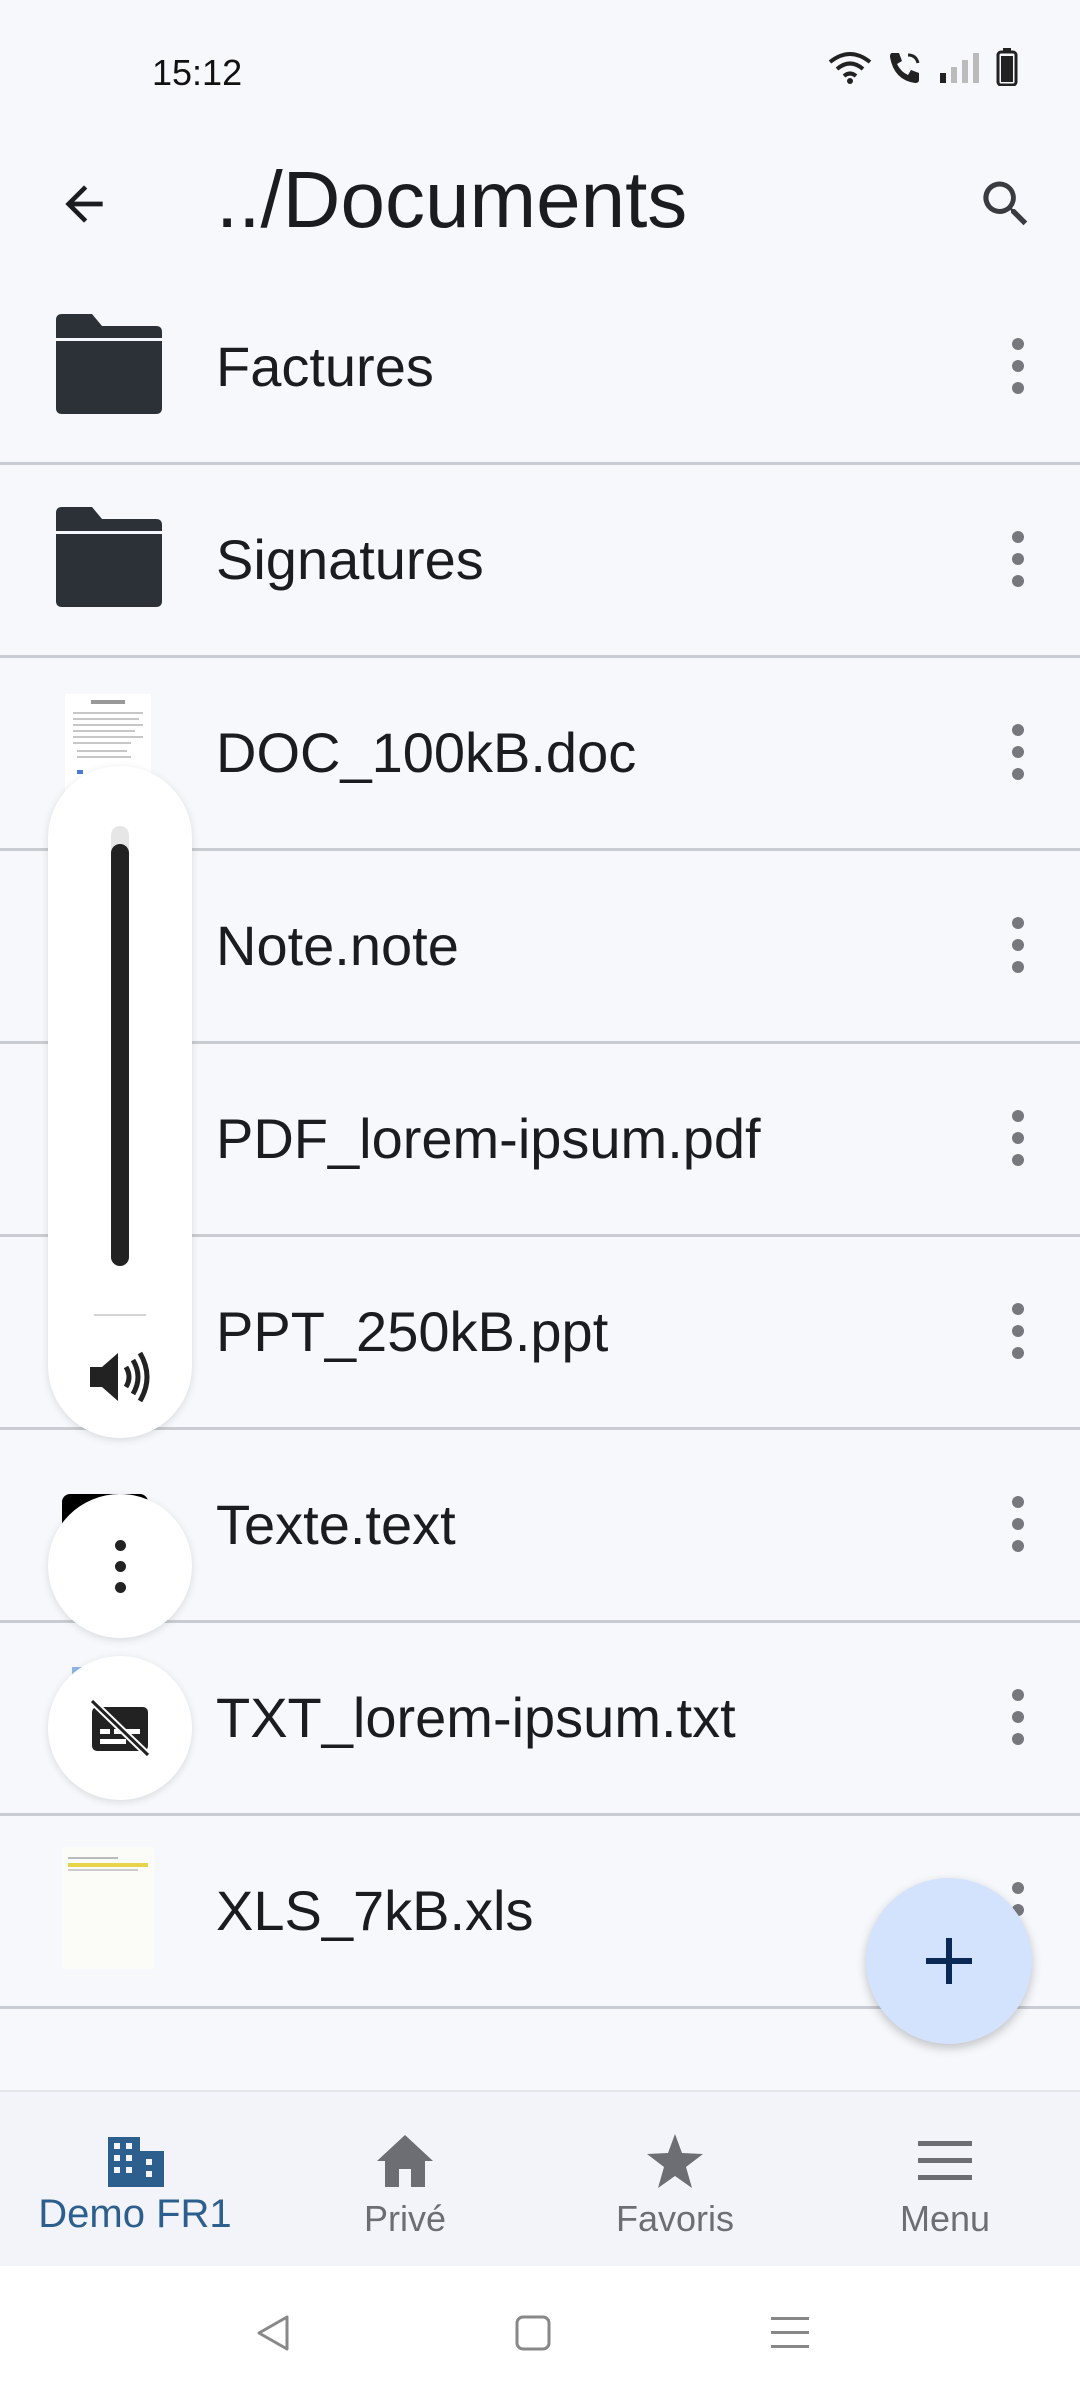  What do you see at coordinates (850, 68) in the screenshot?
I see `wifi-icon` at bounding box center [850, 68].